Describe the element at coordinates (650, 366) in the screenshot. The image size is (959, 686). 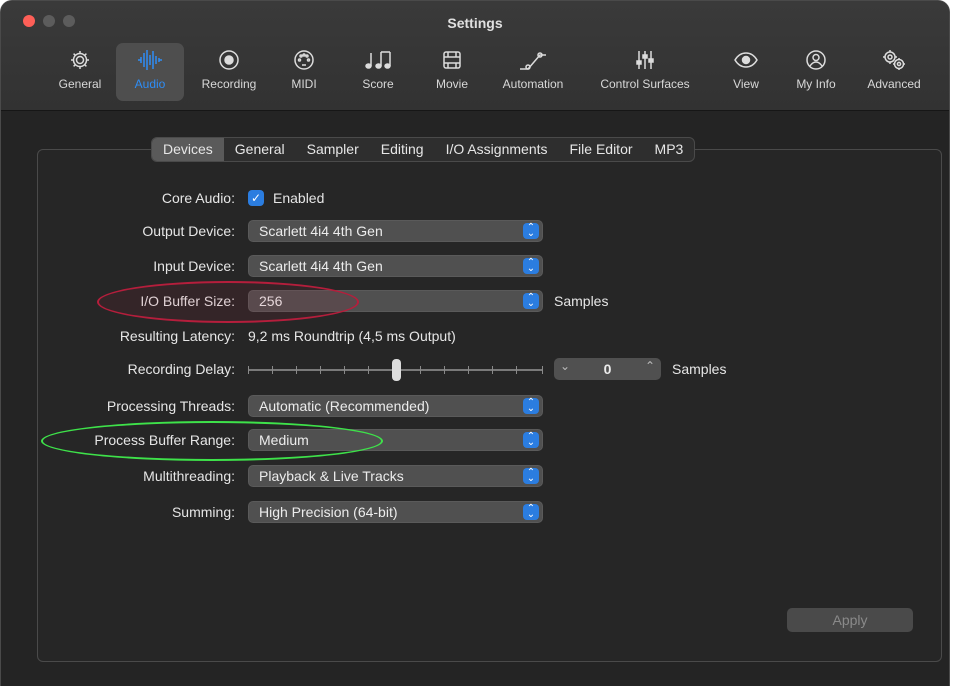
I see `chevron-up-icon: ⌃` at that location.